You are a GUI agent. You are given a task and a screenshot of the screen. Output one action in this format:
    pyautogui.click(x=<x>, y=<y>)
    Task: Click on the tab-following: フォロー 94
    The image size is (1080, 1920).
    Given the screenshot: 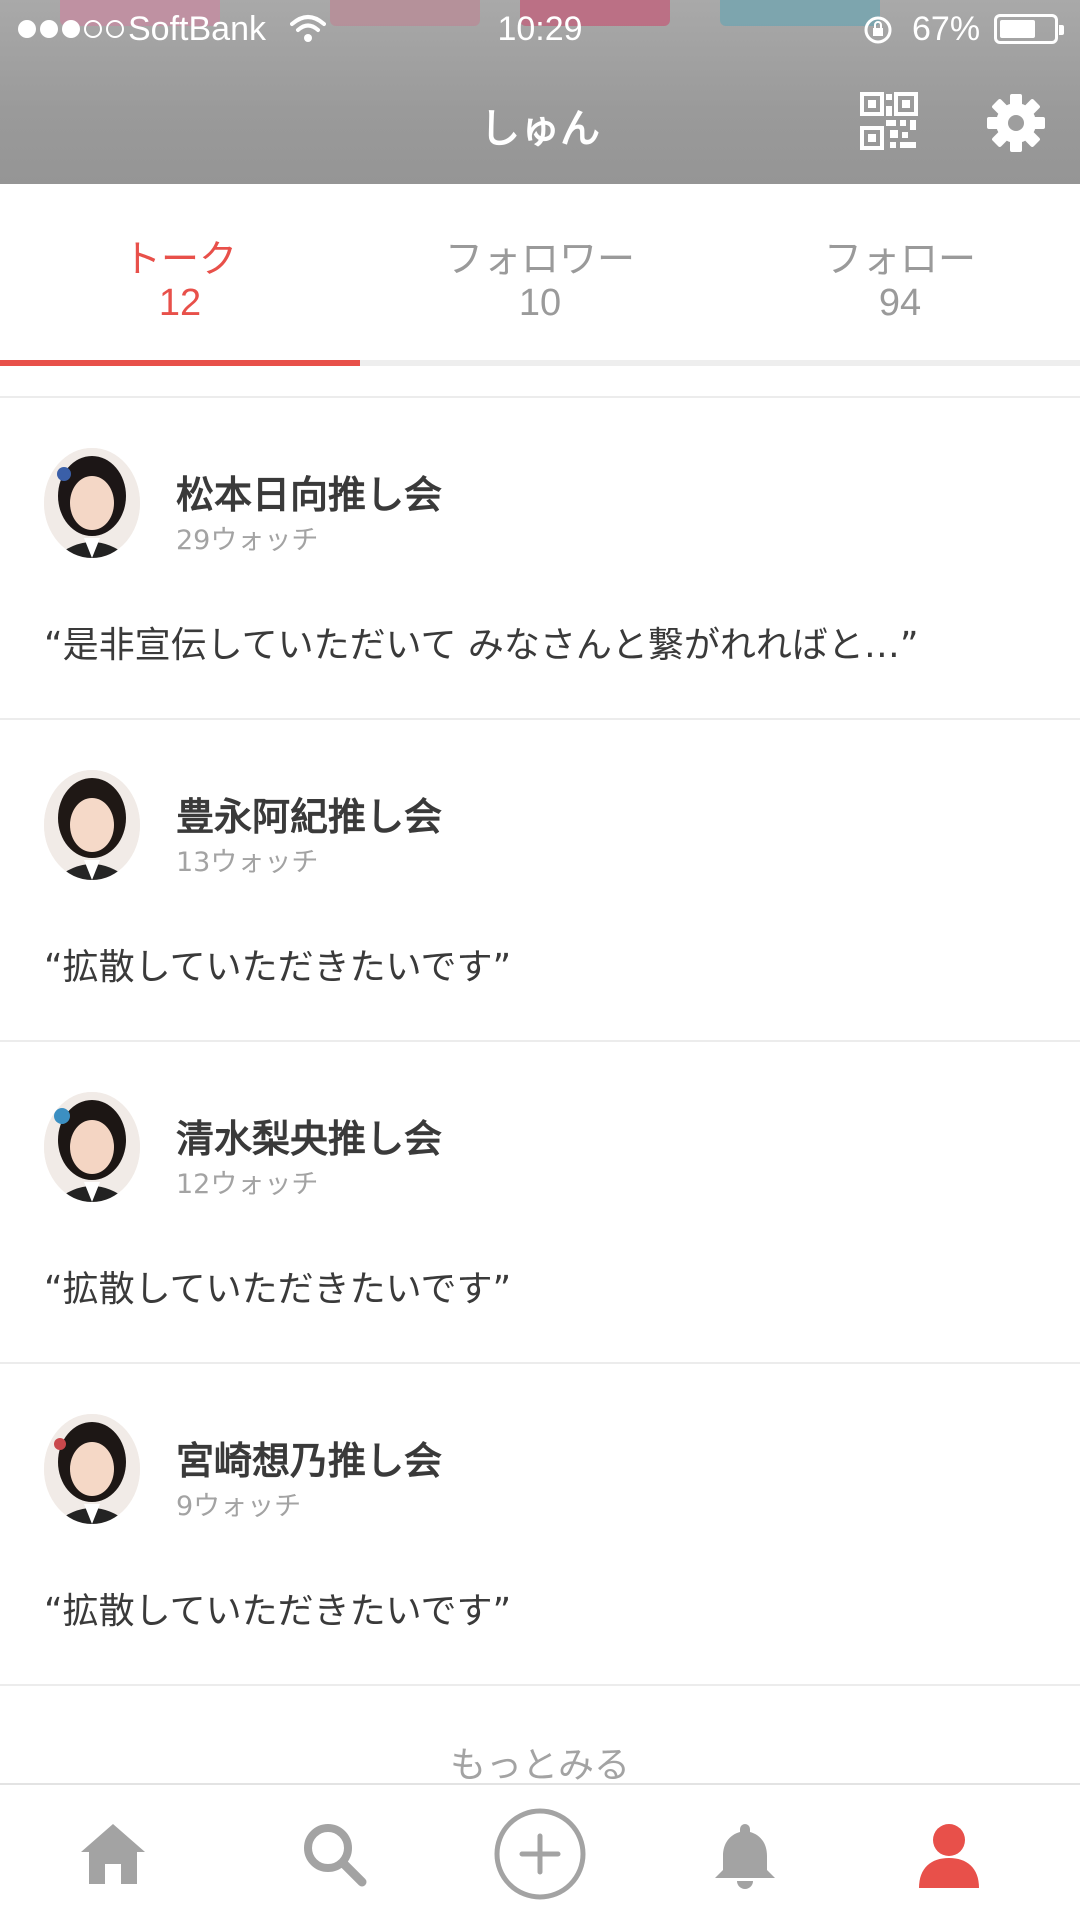 What is the action you would take?
    pyautogui.click(x=900, y=272)
    